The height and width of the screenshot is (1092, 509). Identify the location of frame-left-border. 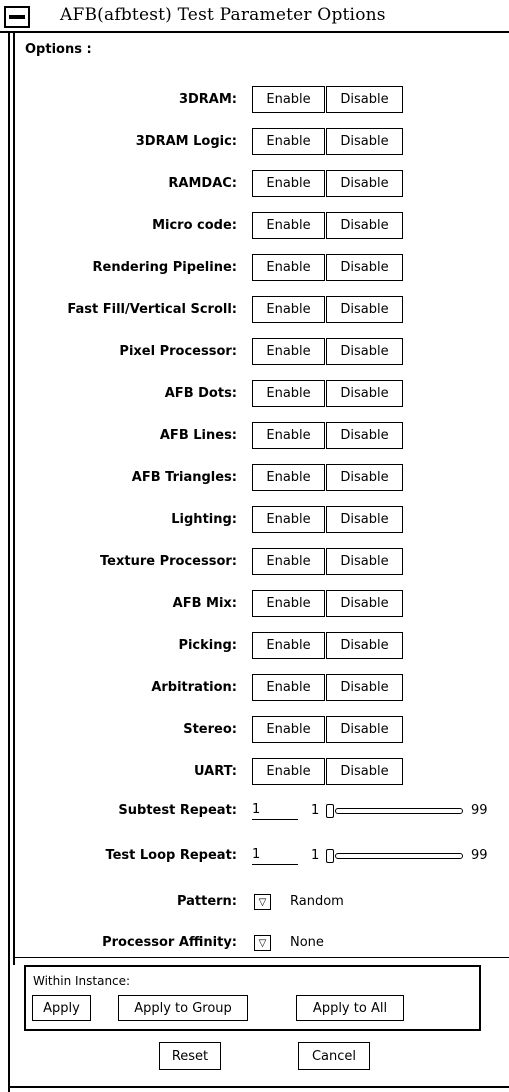
(9, 562).